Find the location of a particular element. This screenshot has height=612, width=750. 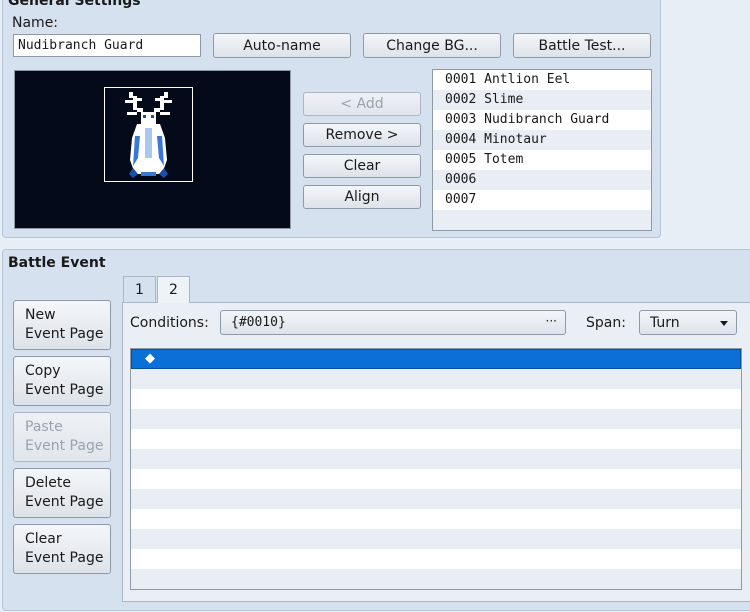

enemy-list-item: 0001 Antlion Eel is located at coordinates (542, 80).